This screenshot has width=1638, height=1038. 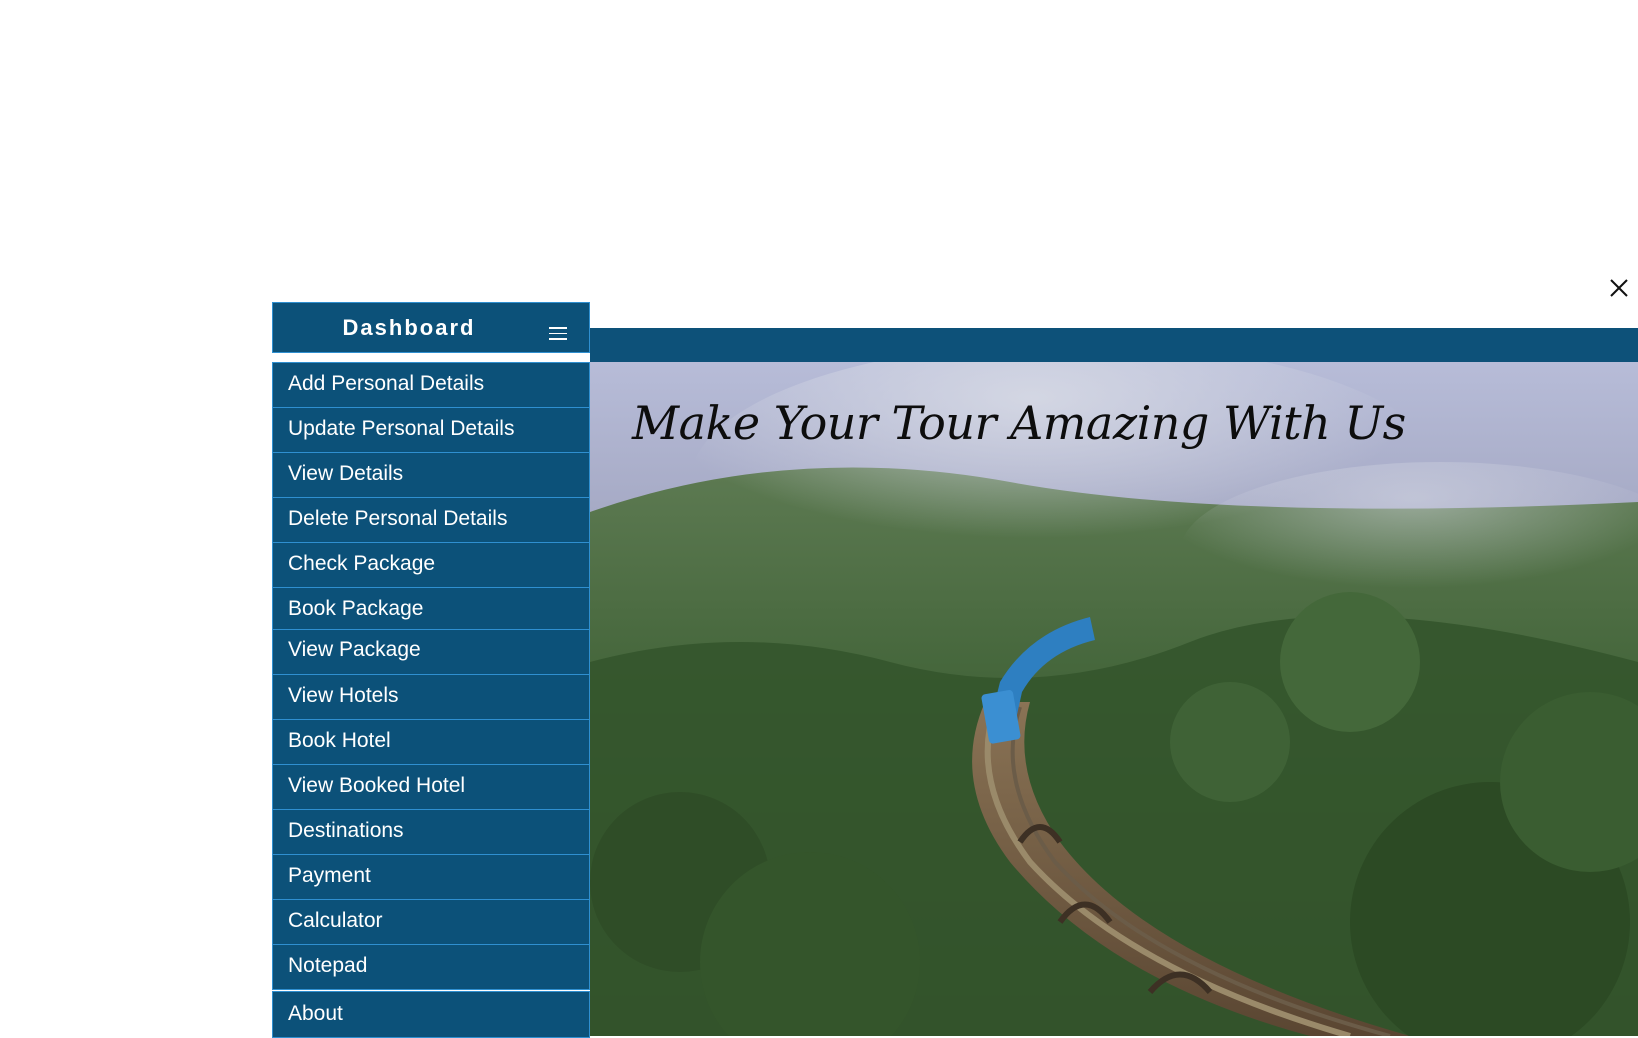 What do you see at coordinates (431, 877) in the screenshot?
I see `sidebar-item-payment: Payment` at bounding box center [431, 877].